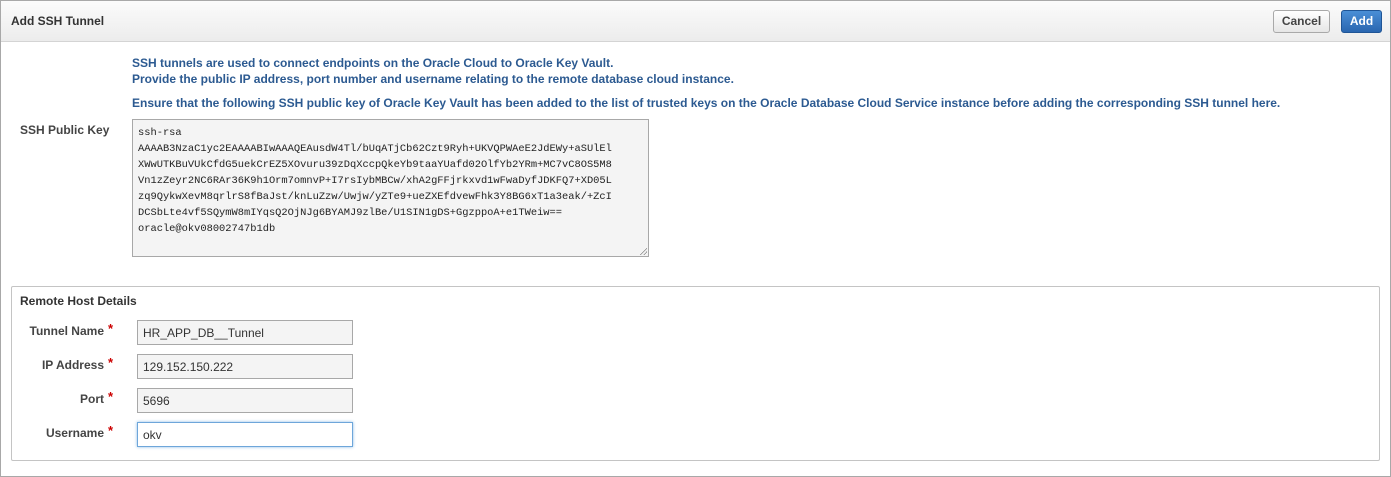 This screenshot has width=1391, height=477. I want to click on ip-address-input, so click(245, 366).